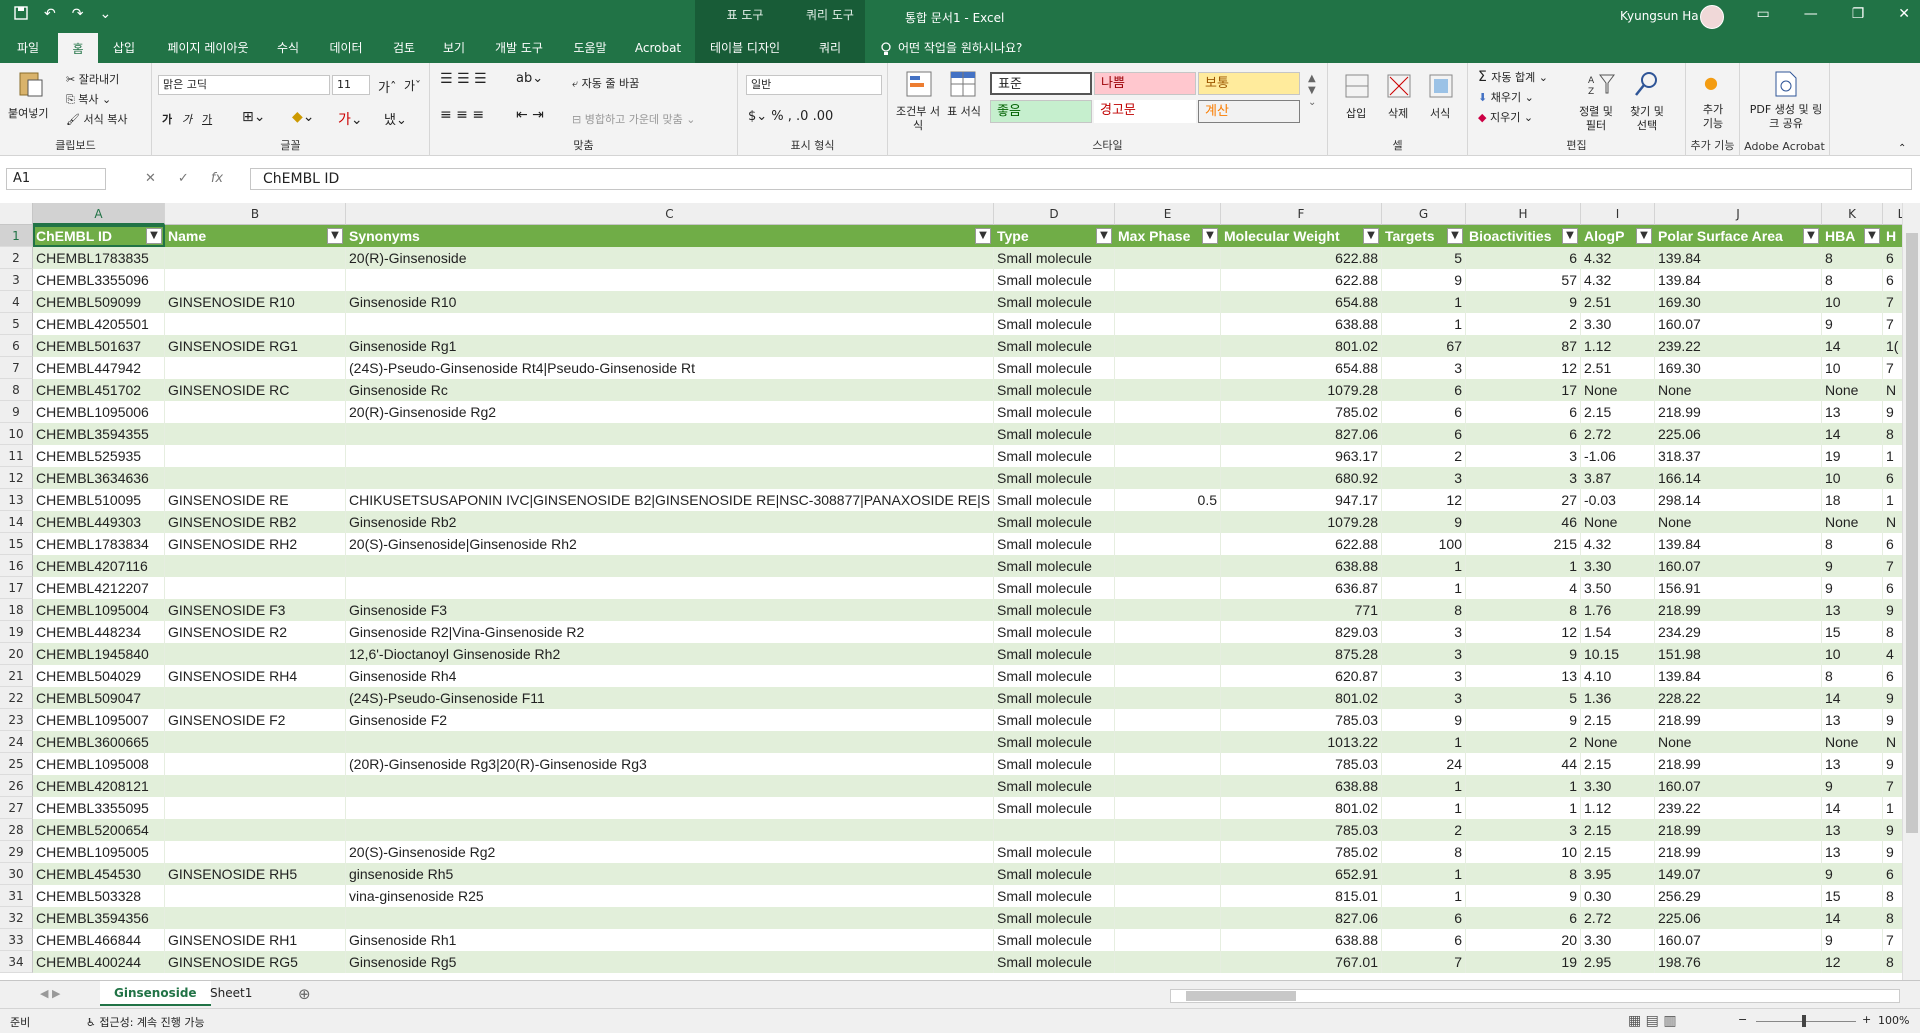 The width and height of the screenshot is (1920, 1033). I want to click on row-header: 27, so click(16, 808).